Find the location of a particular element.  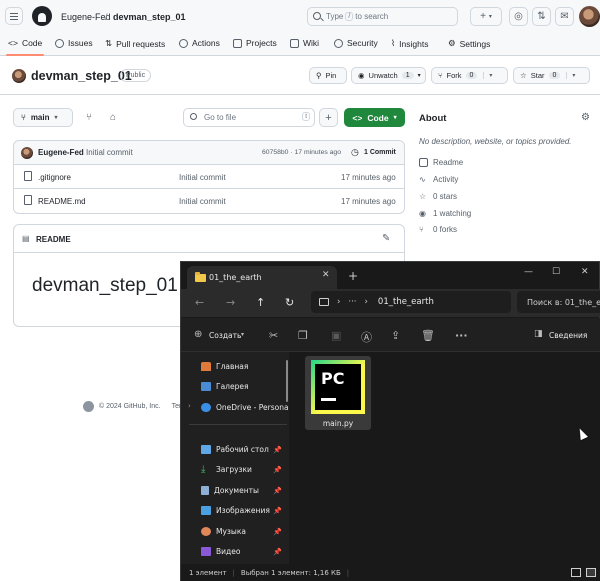

tab-actions: Actions is located at coordinates (199, 43).